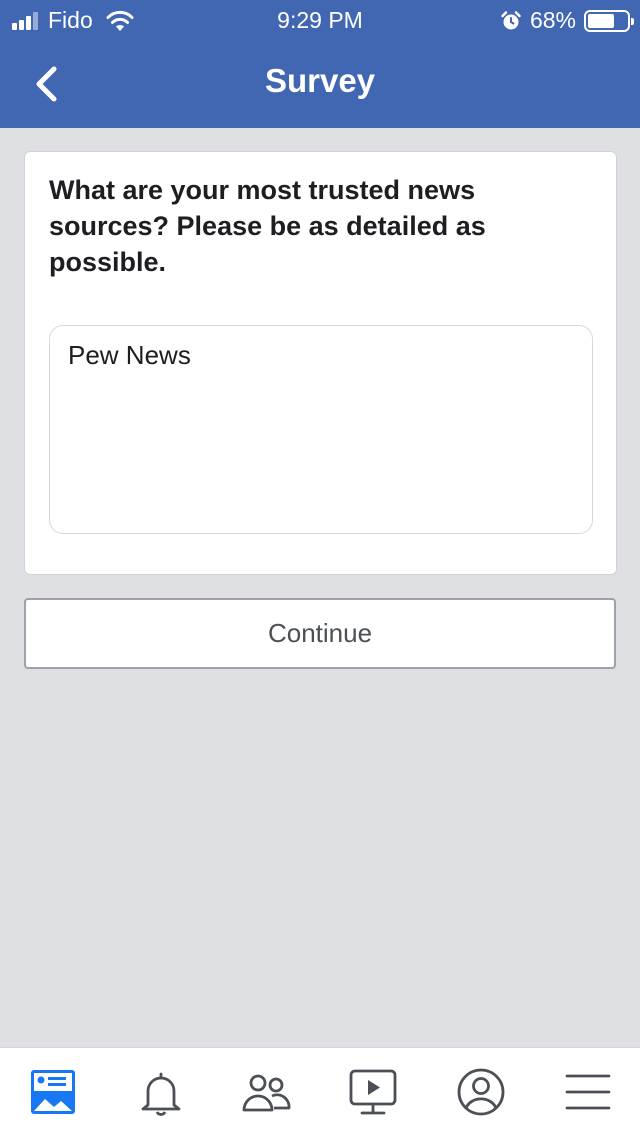  I want to click on battery-icon, so click(609, 20).